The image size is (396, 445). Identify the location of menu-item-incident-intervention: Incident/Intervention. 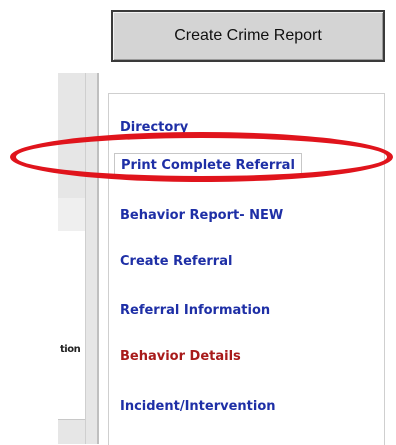
(198, 406).